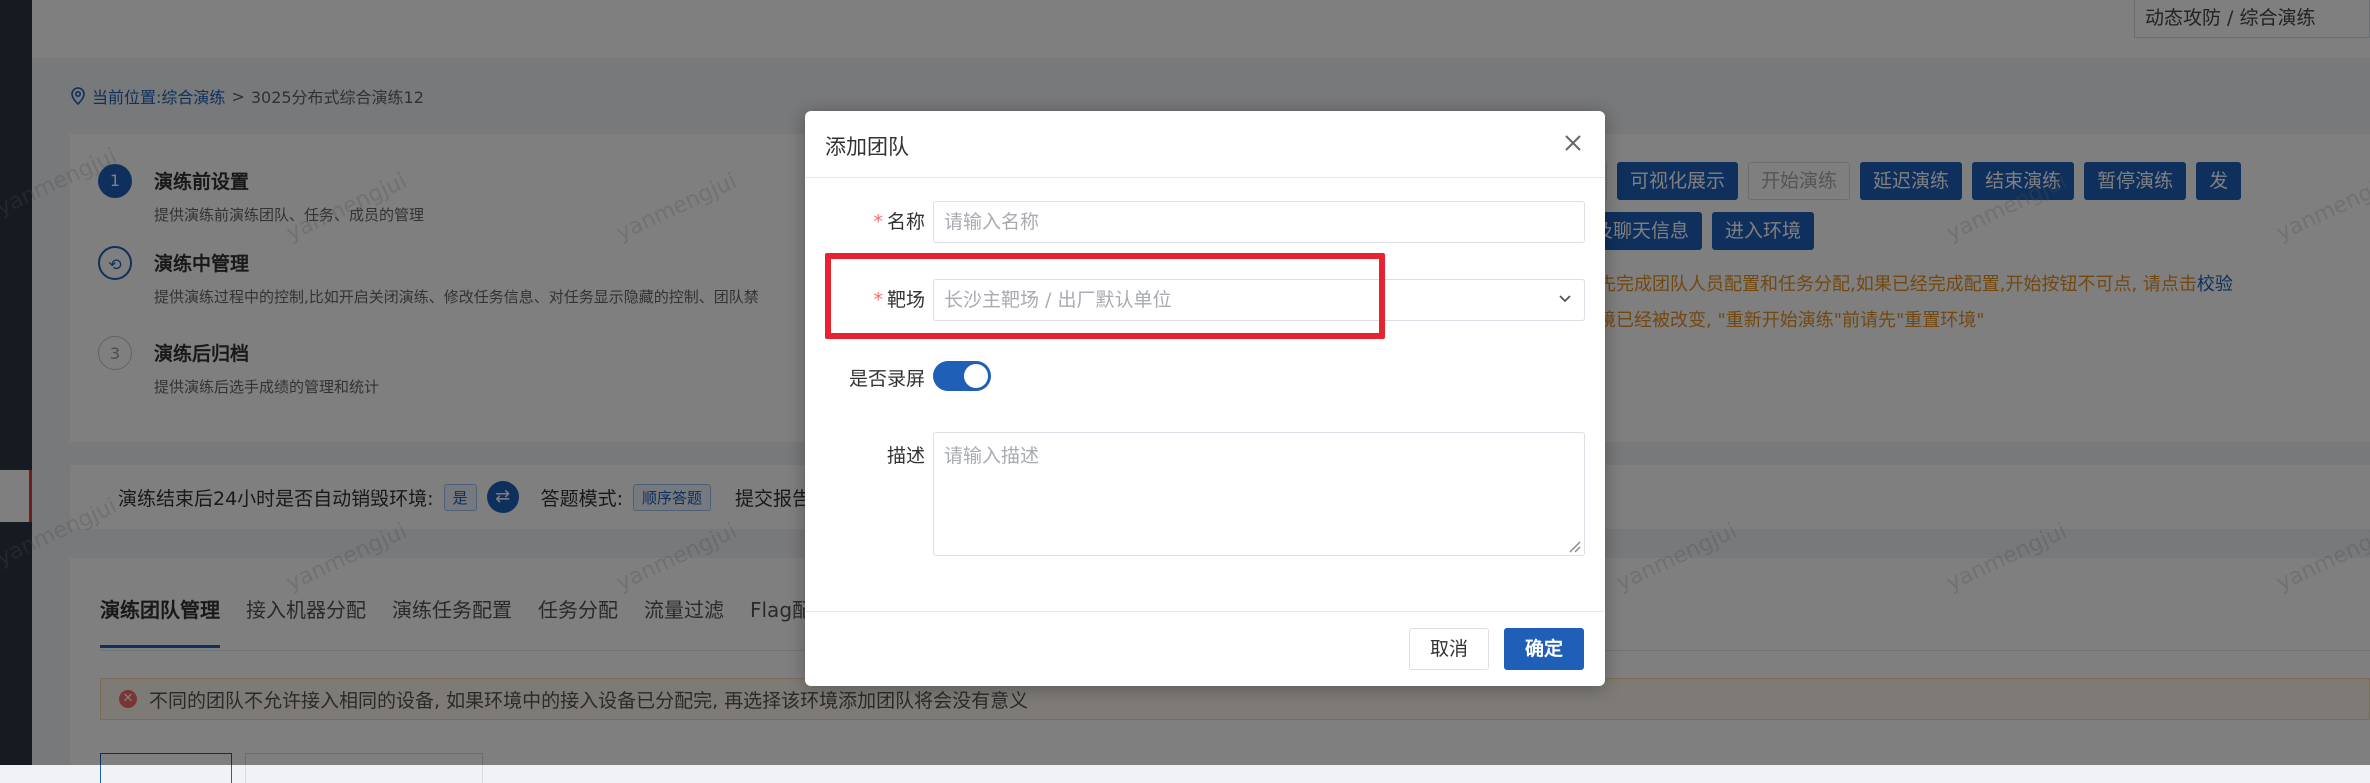 Image resolution: width=2370 pixels, height=783 pixels. Describe the element at coordinates (962, 376) in the screenshot. I see `record-toggle` at that location.